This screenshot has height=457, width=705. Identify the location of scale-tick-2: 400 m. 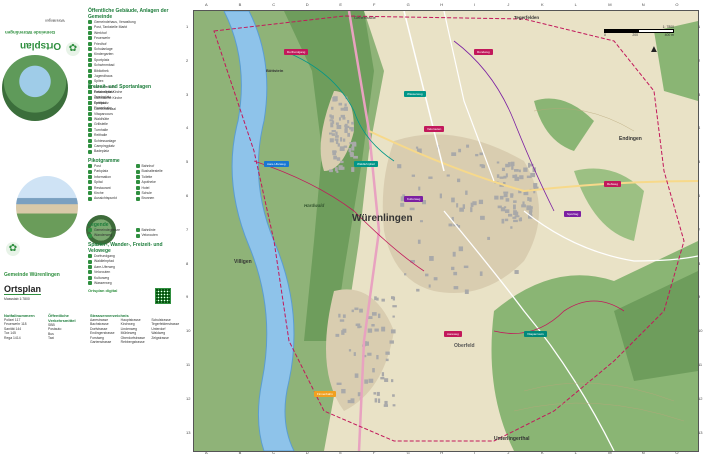
(669, 35).